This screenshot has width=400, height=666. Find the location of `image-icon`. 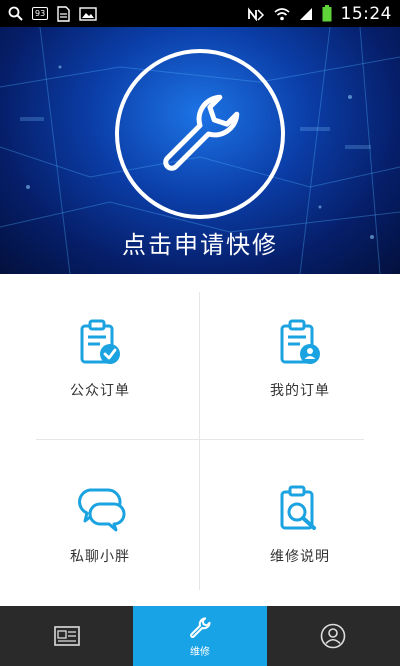

image-icon is located at coordinates (88, 13).